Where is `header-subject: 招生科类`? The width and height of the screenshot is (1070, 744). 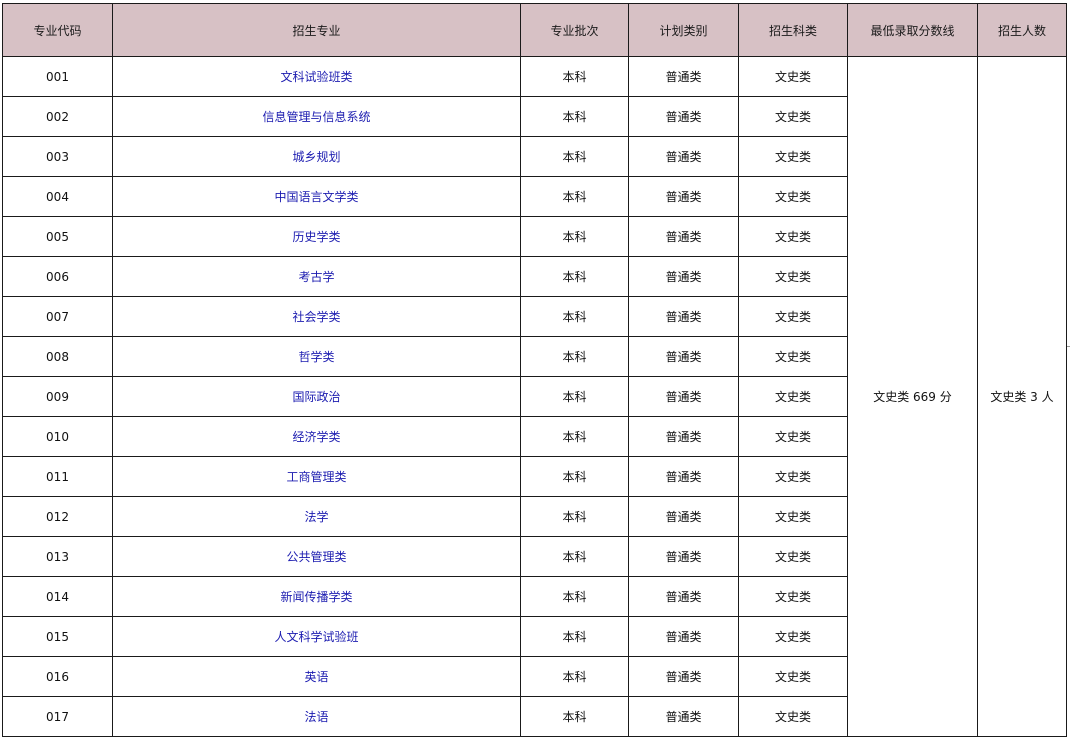 header-subject: 招生科类 is located at coordinates (793, 30).